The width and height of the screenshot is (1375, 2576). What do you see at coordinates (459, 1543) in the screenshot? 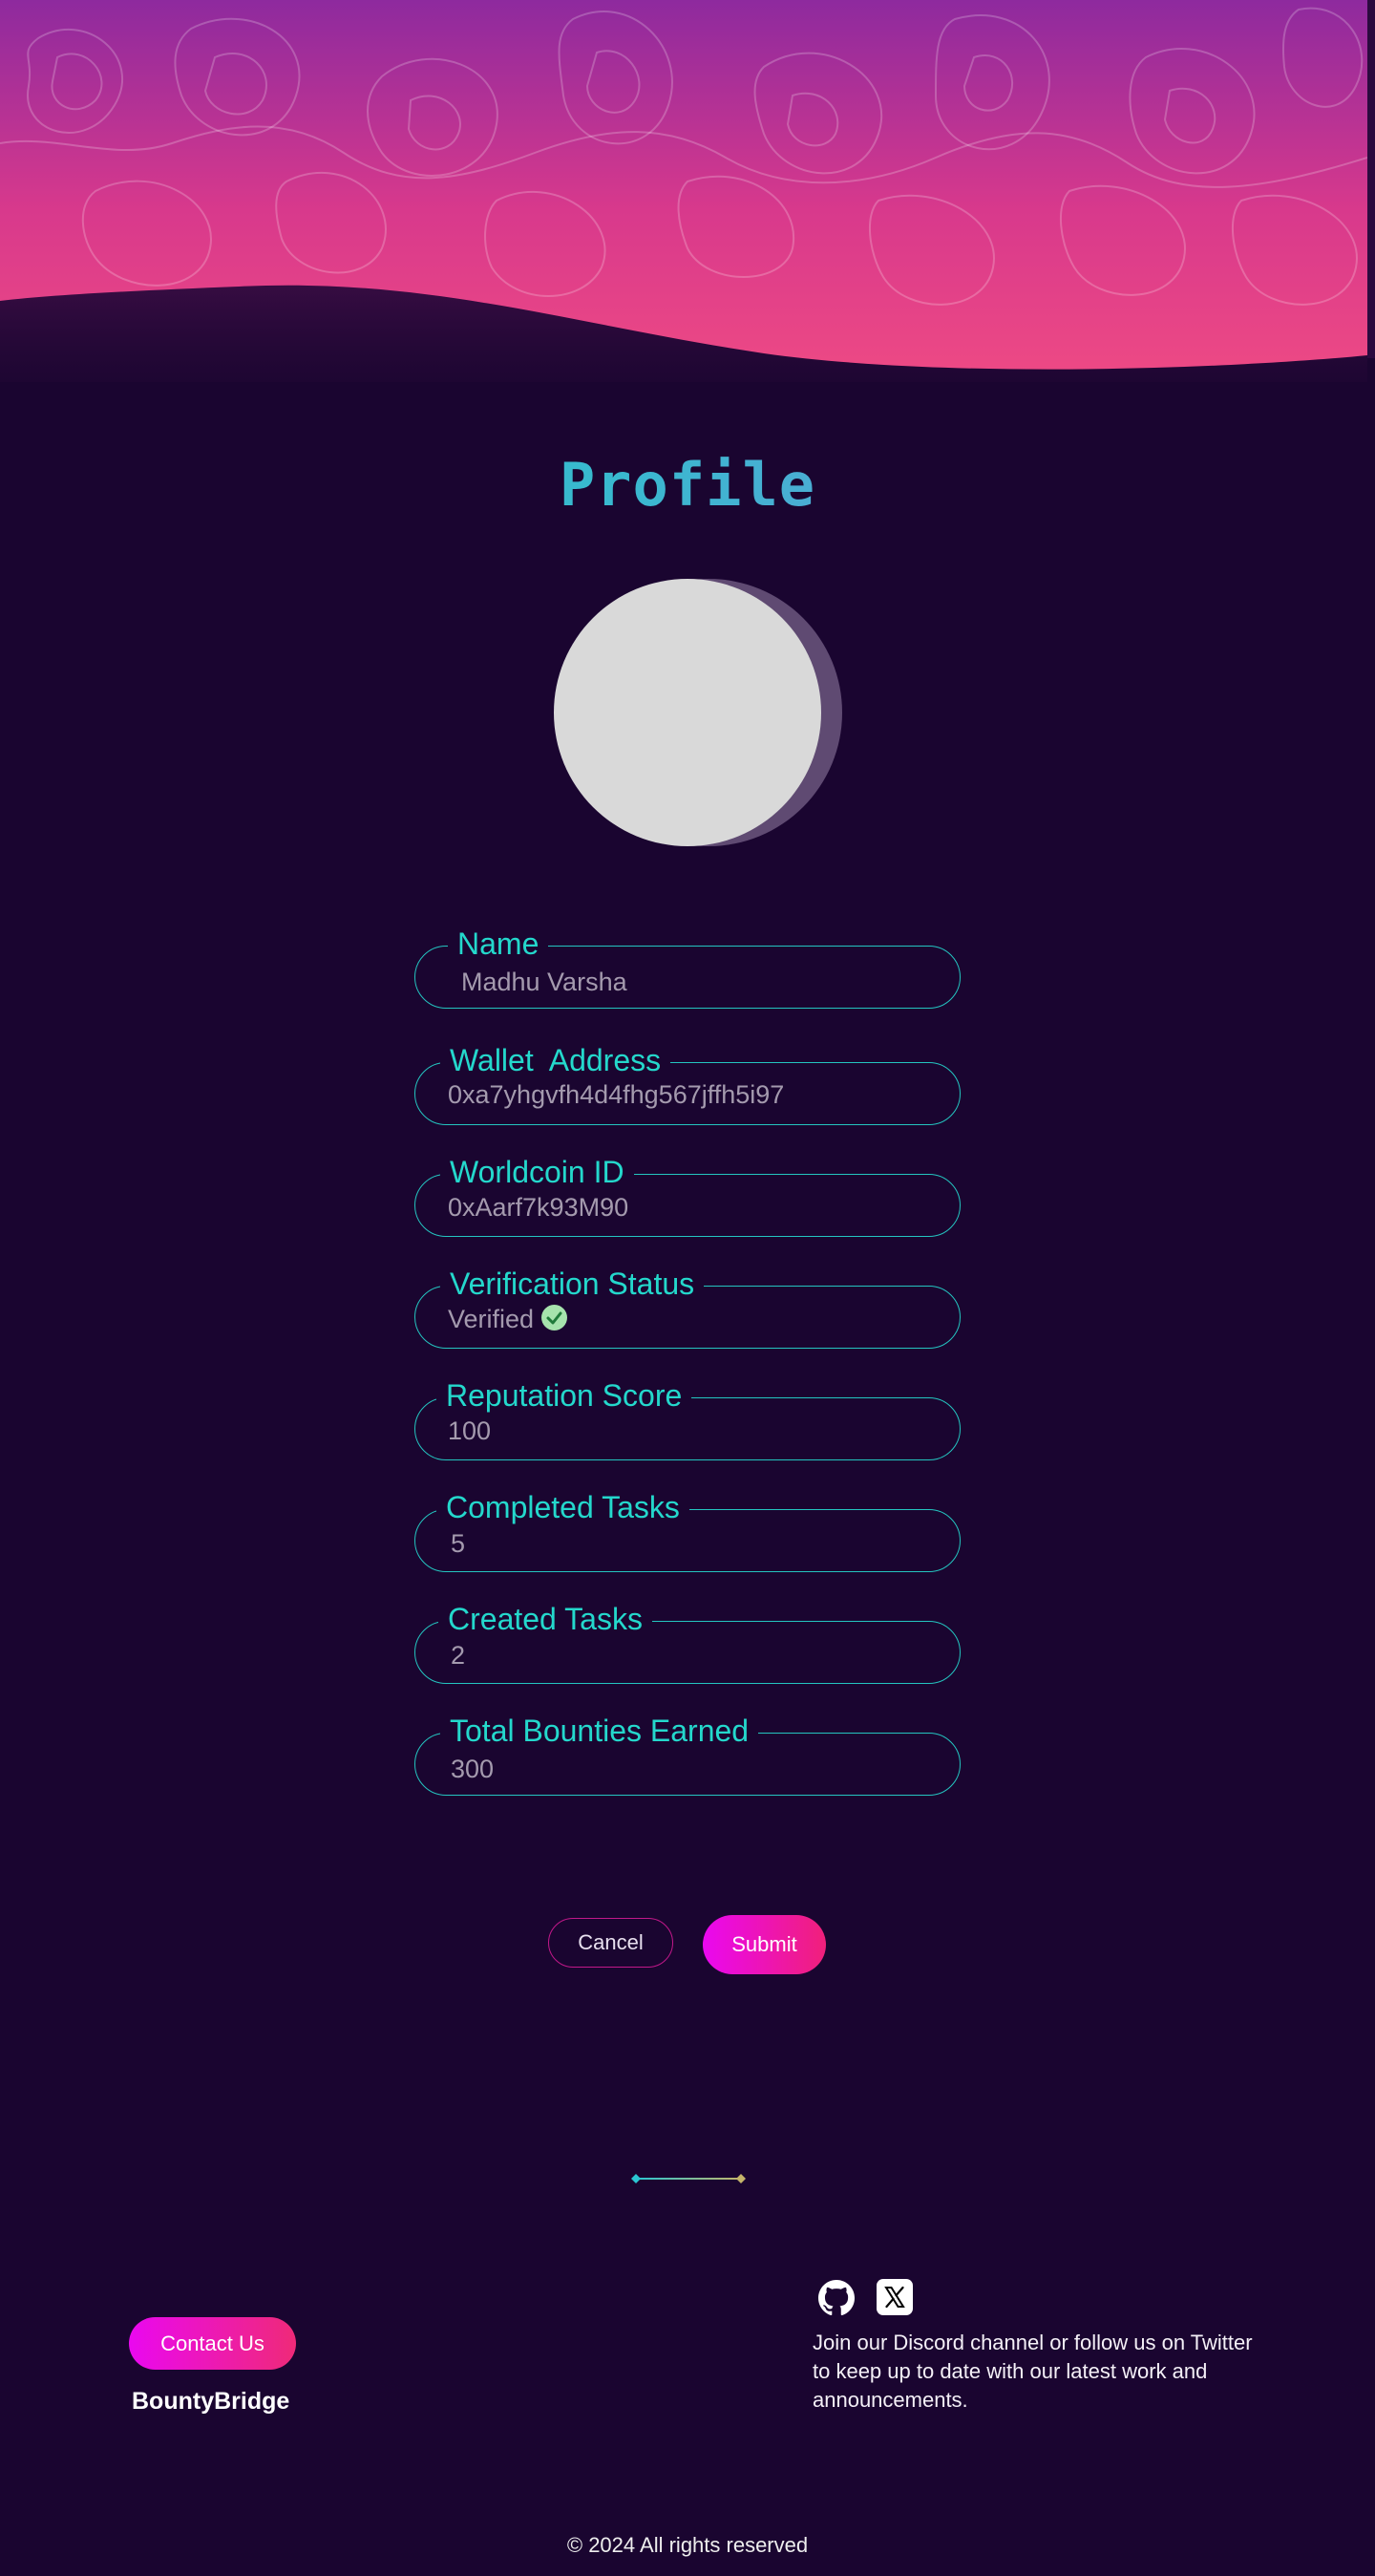
I see `field-value: 5` at bounding box center [459, 1543].